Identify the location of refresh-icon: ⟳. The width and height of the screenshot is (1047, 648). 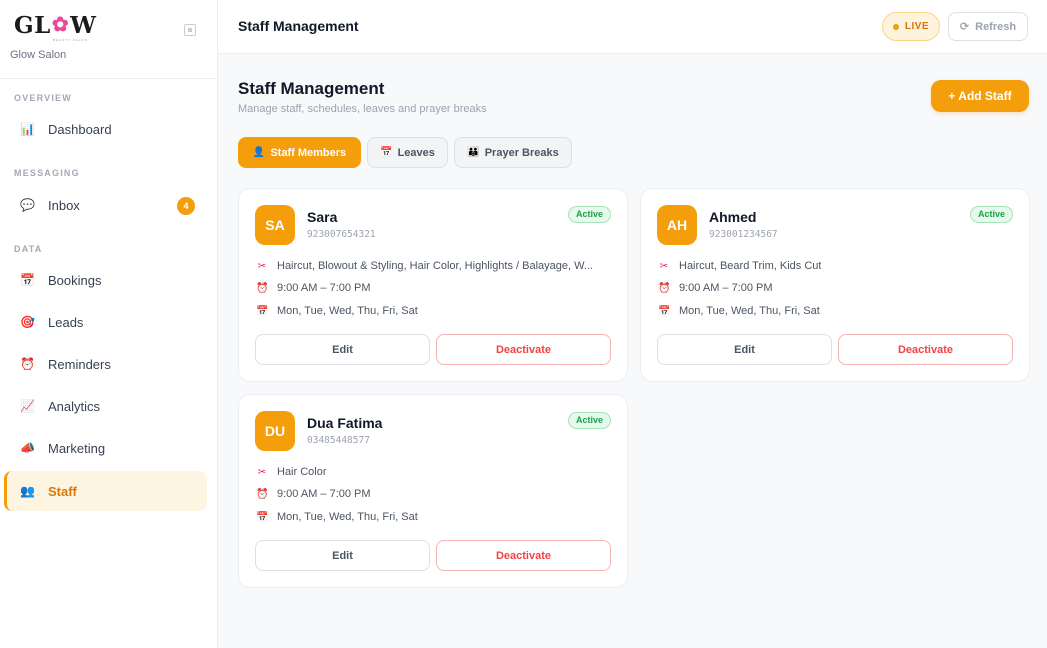
(964, 27).